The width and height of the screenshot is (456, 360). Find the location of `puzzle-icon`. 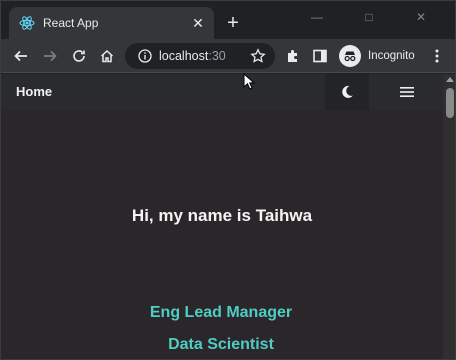

puzzle-icon is located at coordinates (292, 56).